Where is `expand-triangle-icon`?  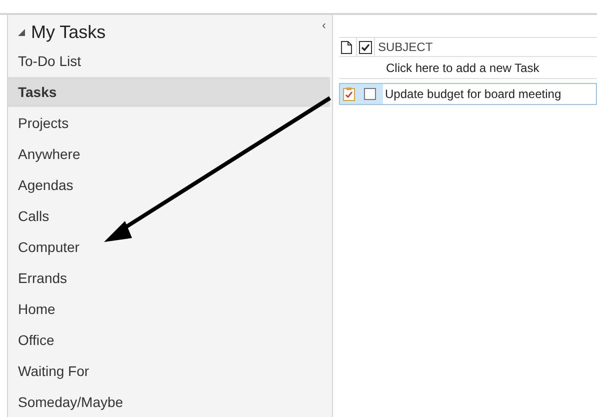 expand-triangle-icon is located at coordinates (21, 32).